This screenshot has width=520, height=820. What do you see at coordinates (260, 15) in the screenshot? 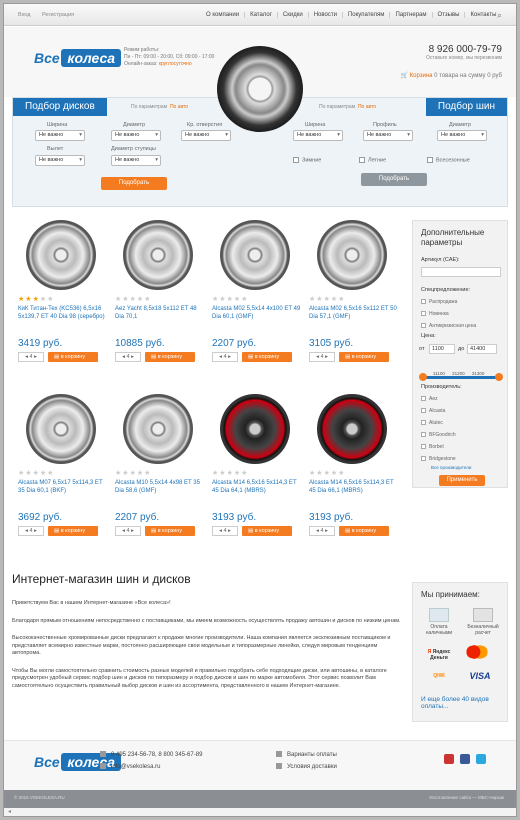
I see `menu-item-catalog: Каталог` at bounding box center [260, 15].